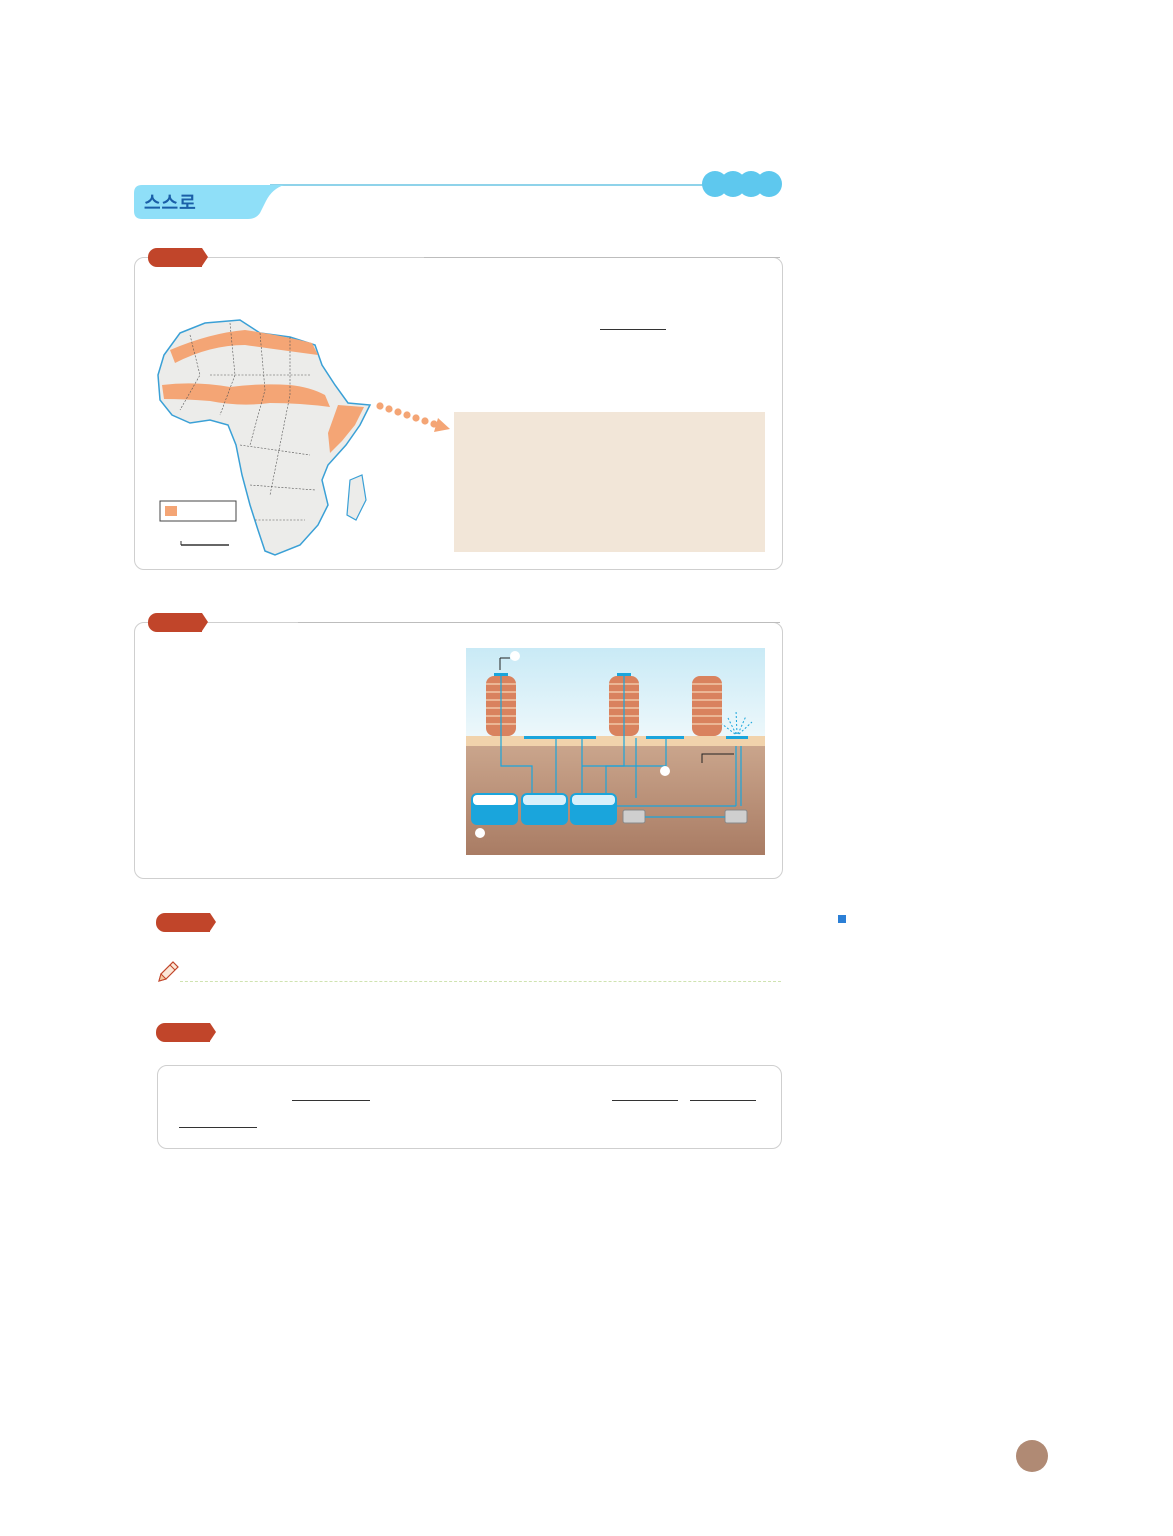  Describe the element at coordinates (264, 437) in the screenshot. I see `africa-map` at that location.